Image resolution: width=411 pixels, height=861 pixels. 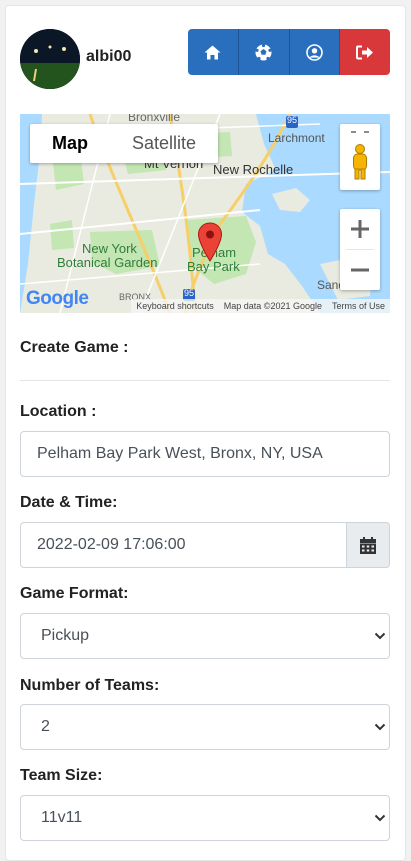 I want to click on number-of-teams-value: 2, so click(x=45, y=726).